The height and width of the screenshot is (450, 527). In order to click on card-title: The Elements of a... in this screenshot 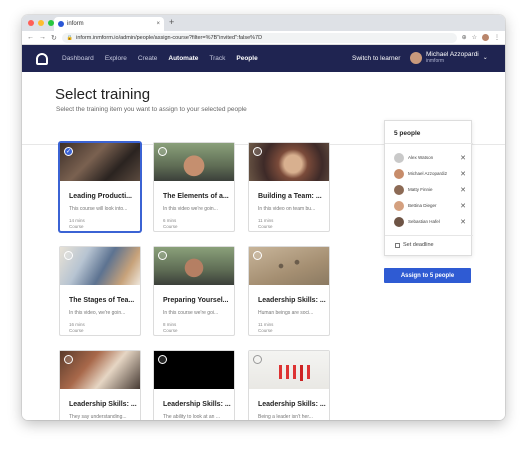, I will do `click(196, 196)`.